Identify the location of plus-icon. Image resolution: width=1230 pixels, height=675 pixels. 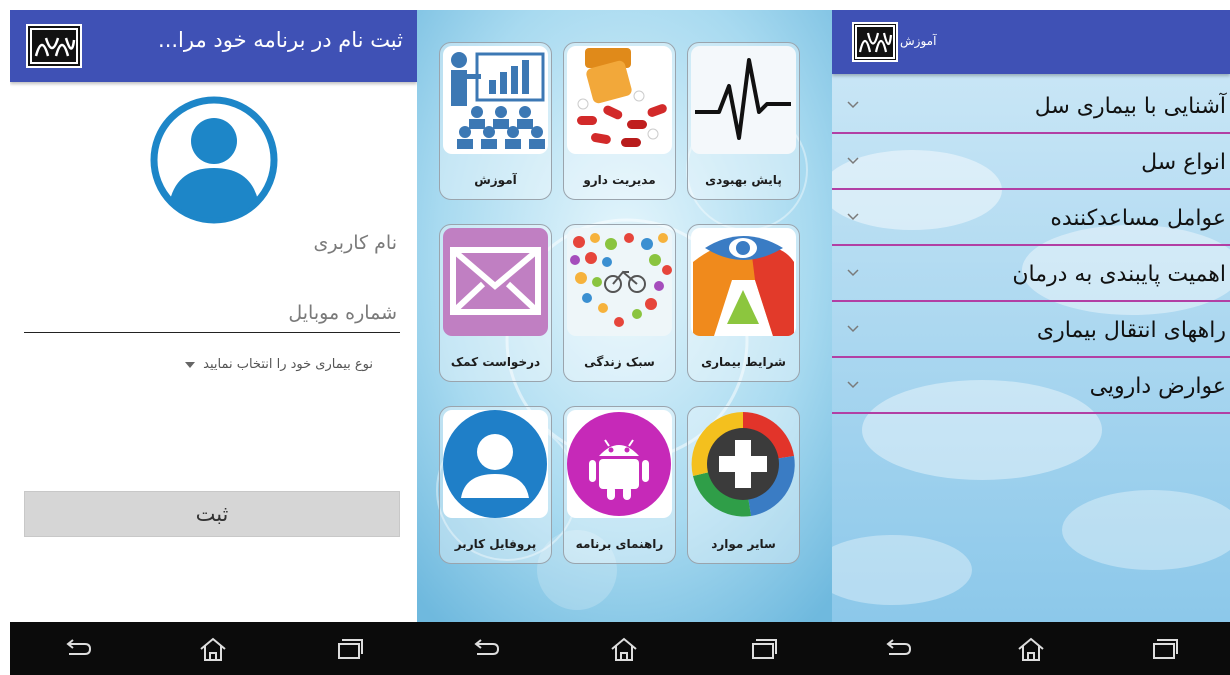
(743, 464).